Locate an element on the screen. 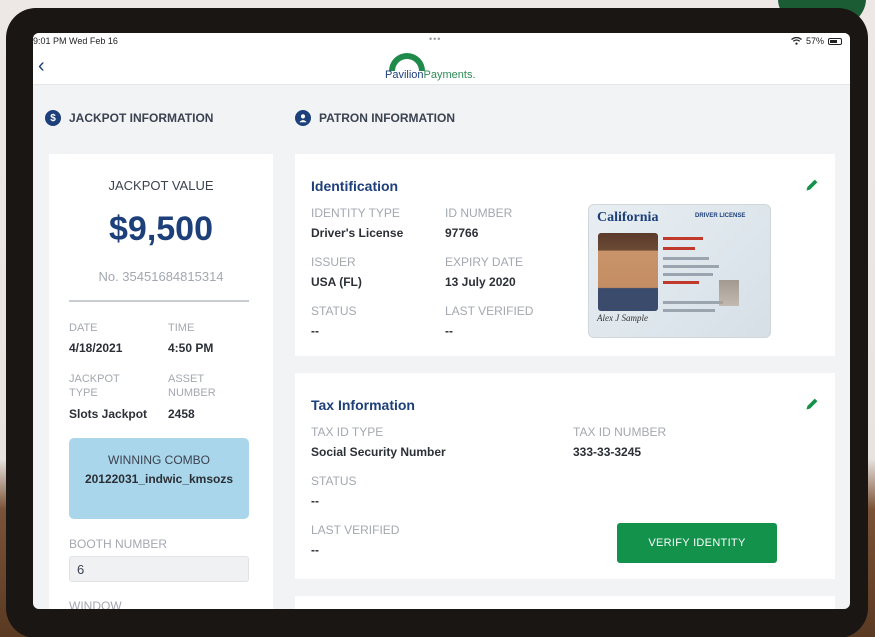  edit-identification-pencil-icon is located at coordinates (812, 185).